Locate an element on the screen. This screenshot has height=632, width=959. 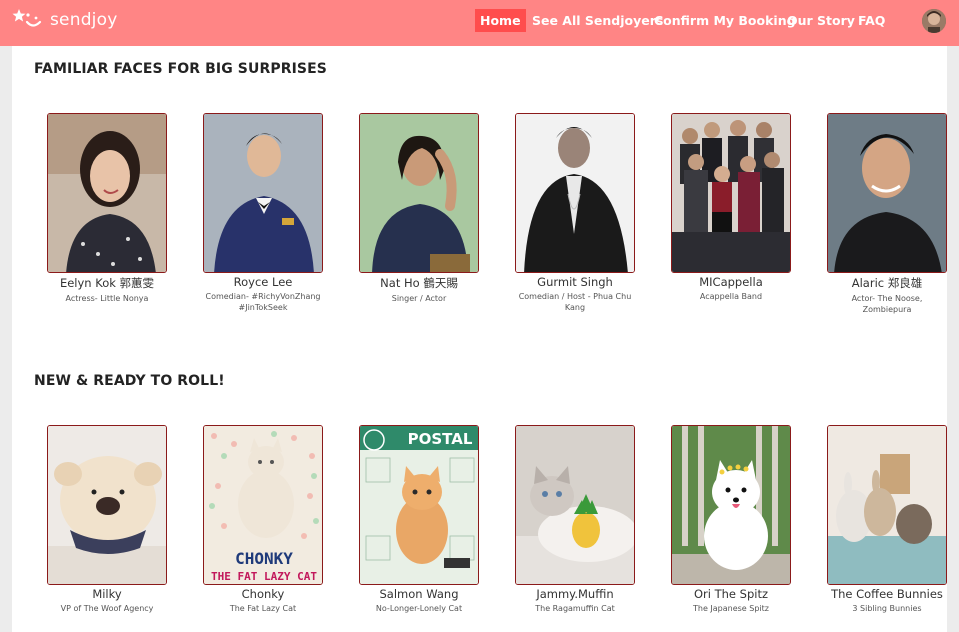
nav-home: Home is located at coordinates (500, 20).